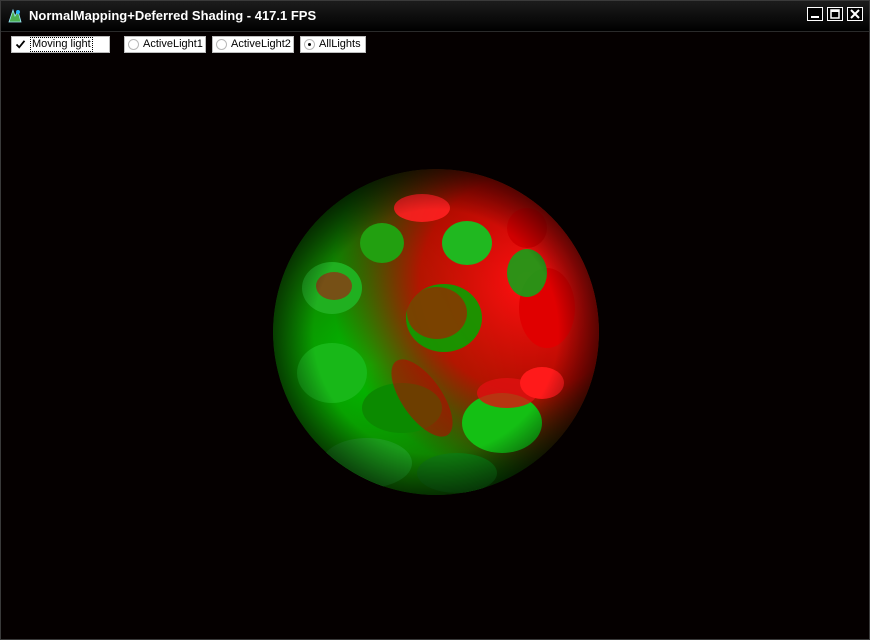 The width and height of the screenshot is (870, 640). What do you see at coordinates (815, 17) in the screenshot?
I see `minimize-icon` at bounding box center [815, 17].